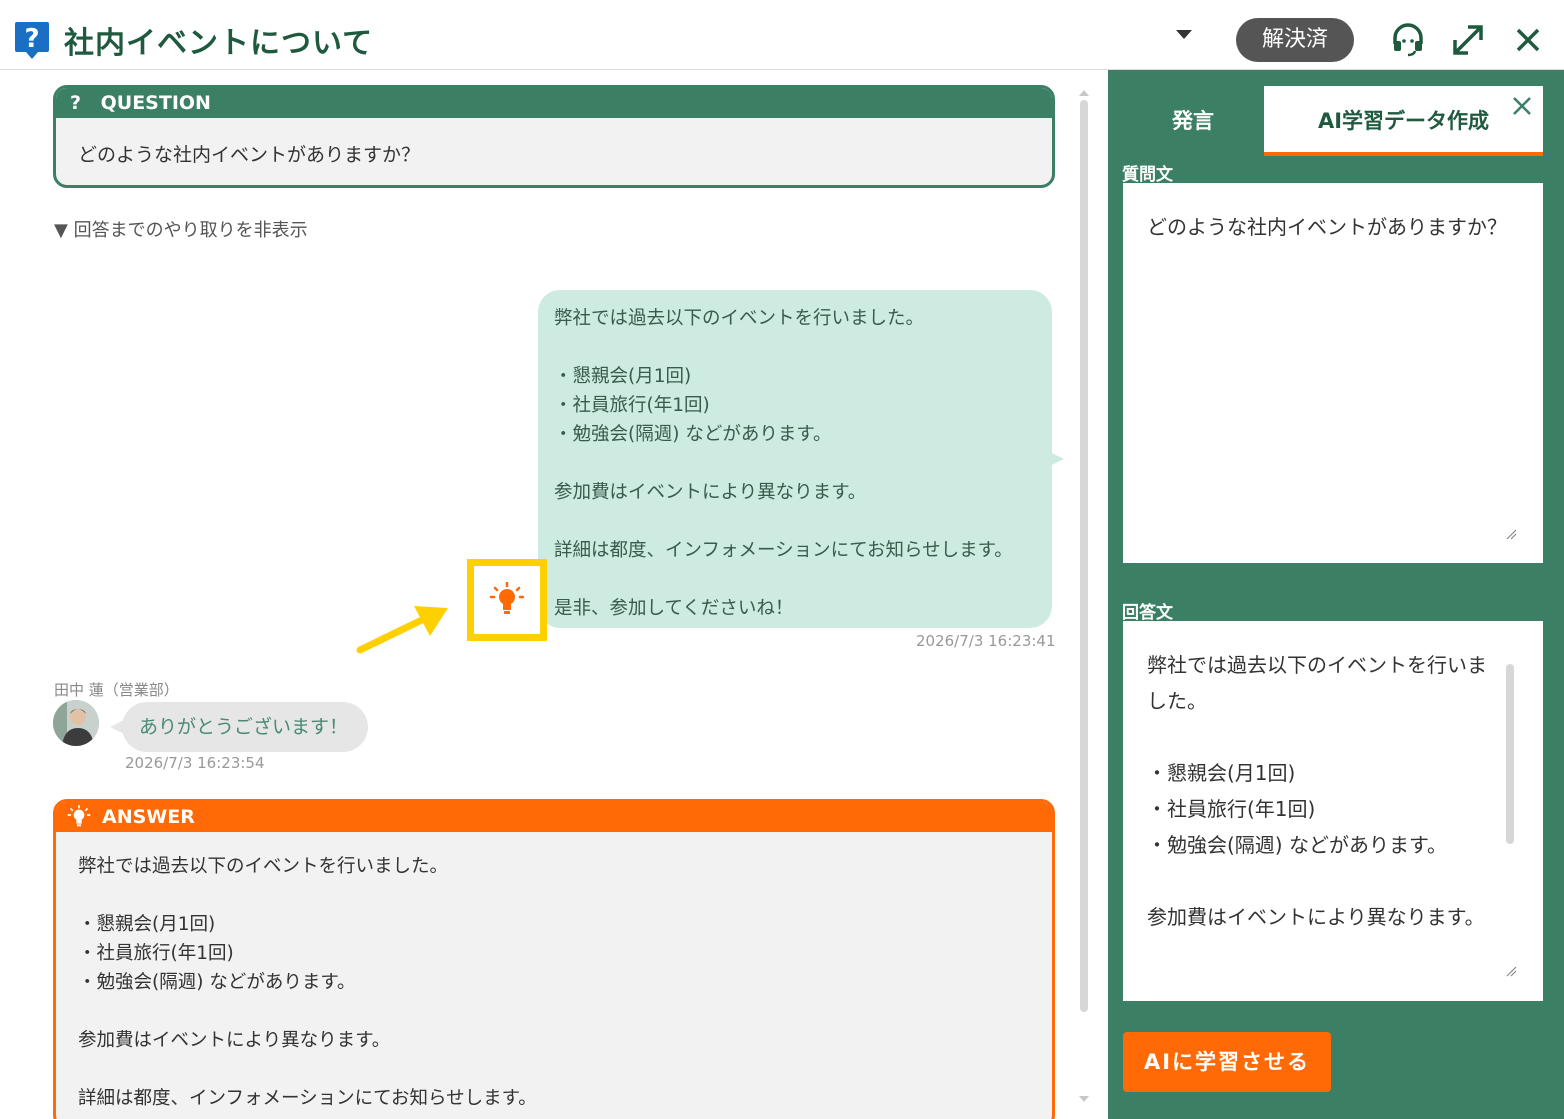 The width and height of the screenshot is (1564, 1119). I want to click on train-ai-button: AIに学習させる, so click(1227, 1062).